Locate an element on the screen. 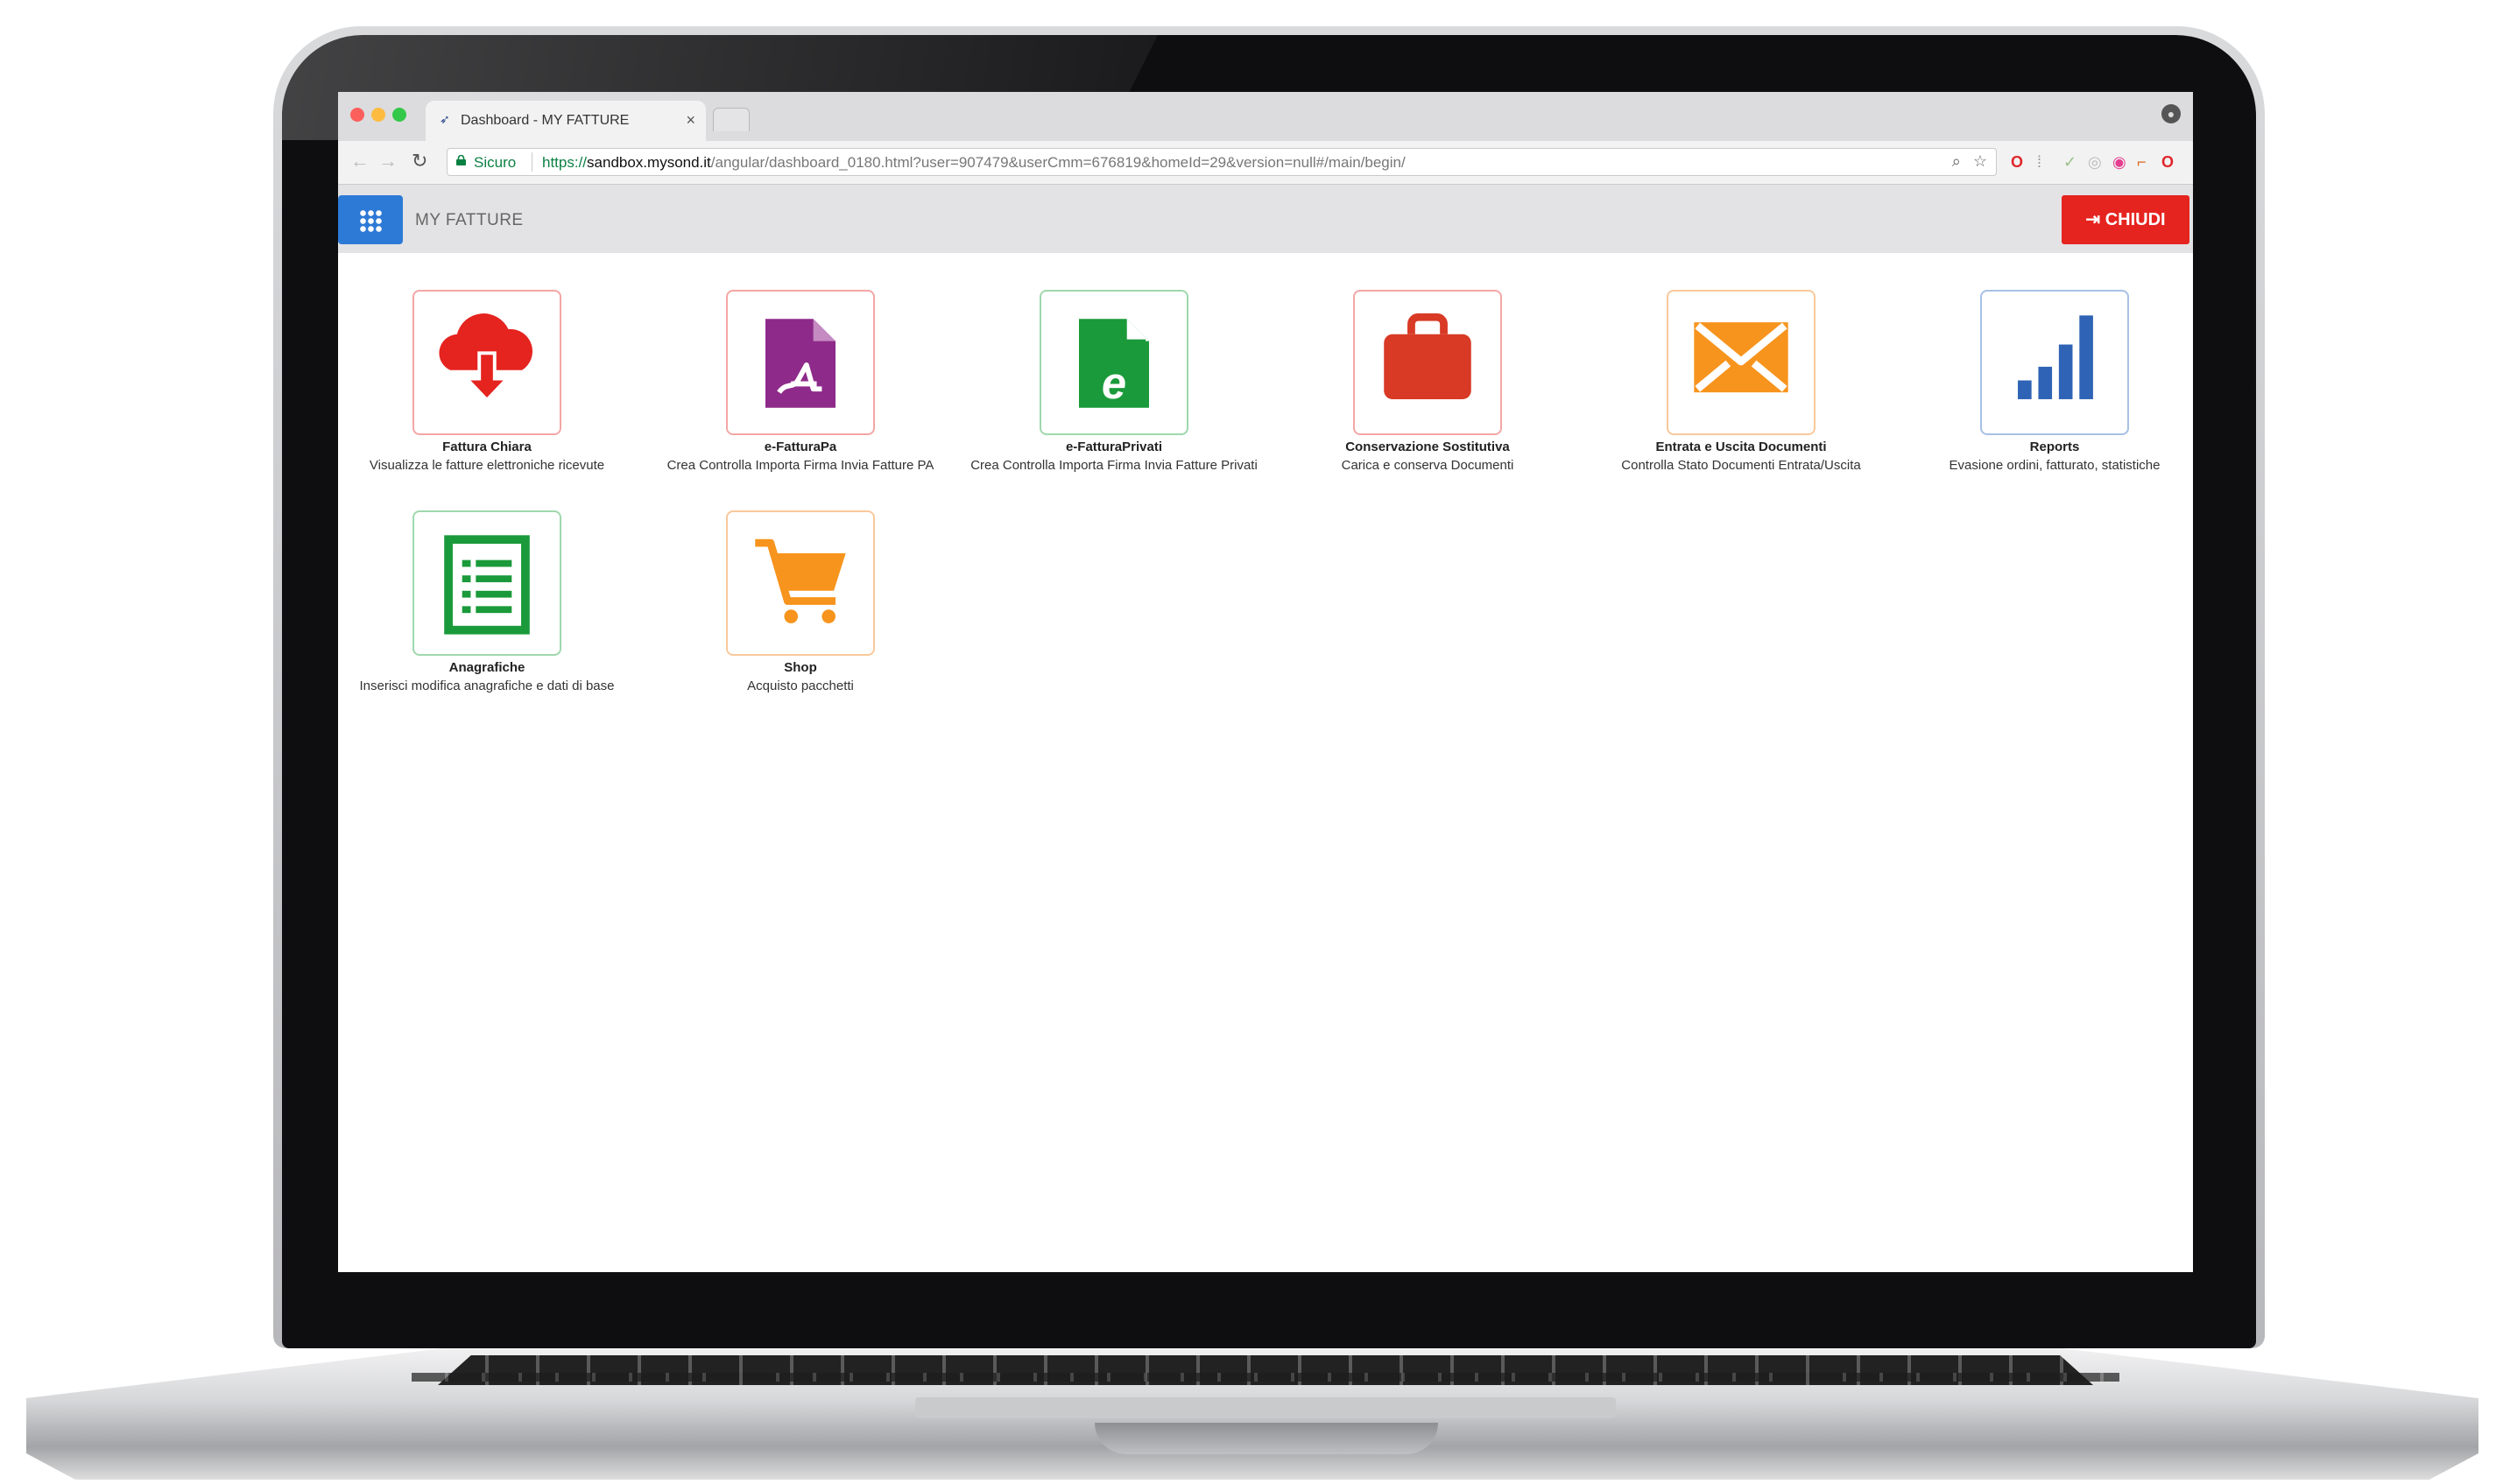 Image resolution: width=2503 pixels, height=1484 pixels. tool-extension-icon: ⌐ is located at coordinates (2142, 162).